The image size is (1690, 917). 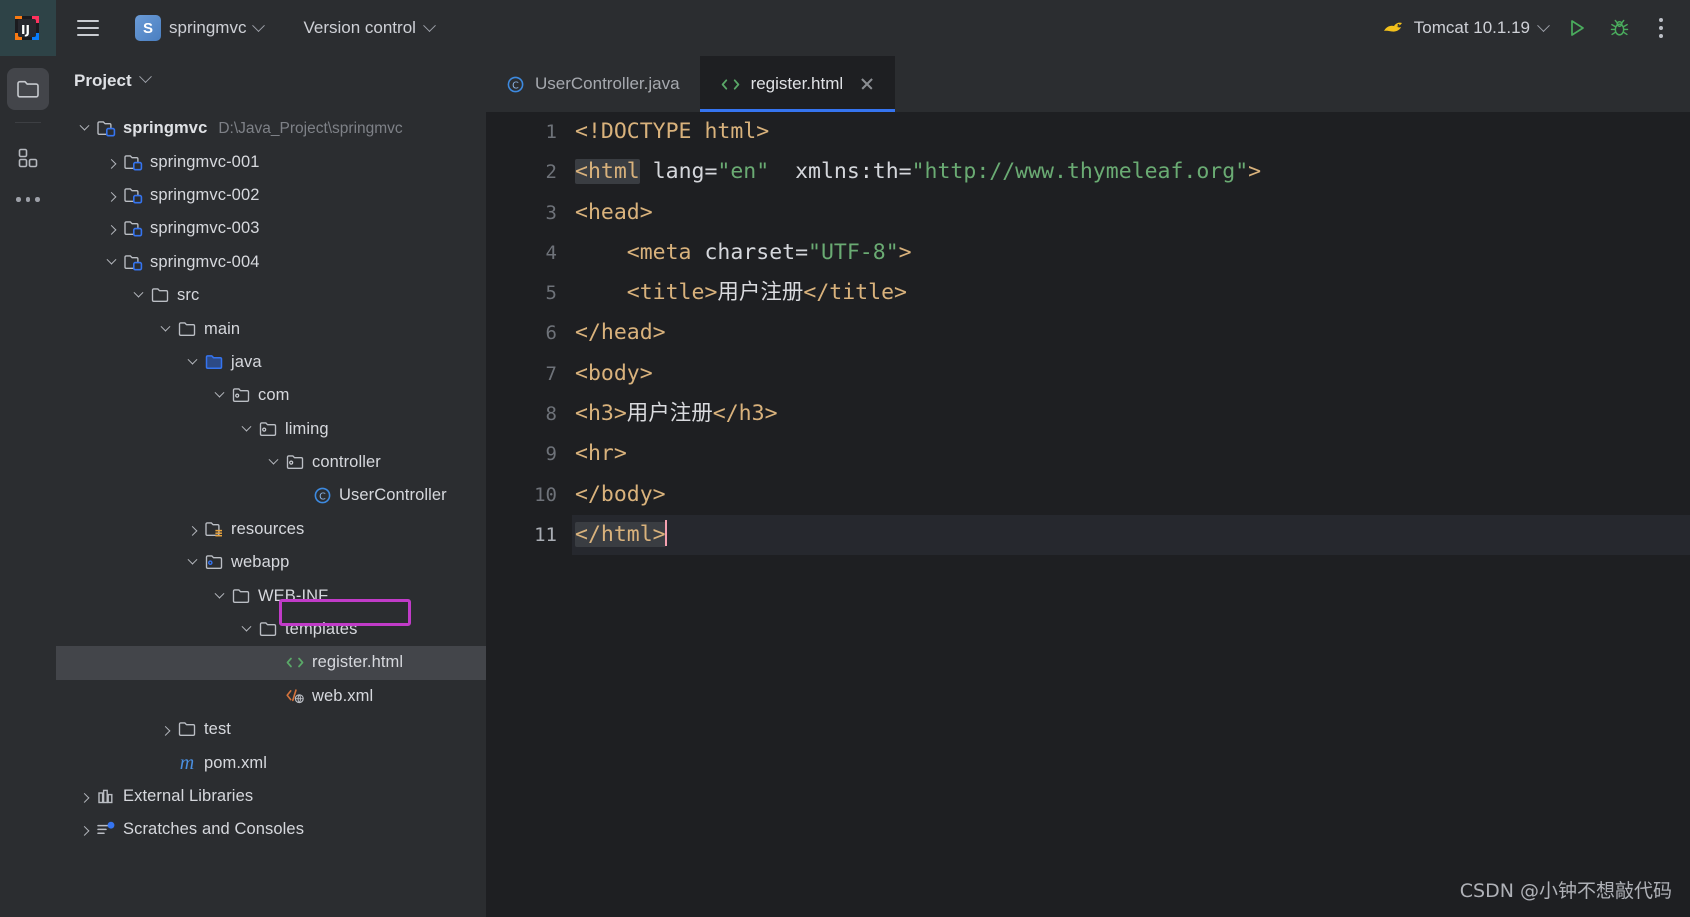 I want to click on tree-item-springmvc-003: springmvc-003, so click(x=271, y=228).